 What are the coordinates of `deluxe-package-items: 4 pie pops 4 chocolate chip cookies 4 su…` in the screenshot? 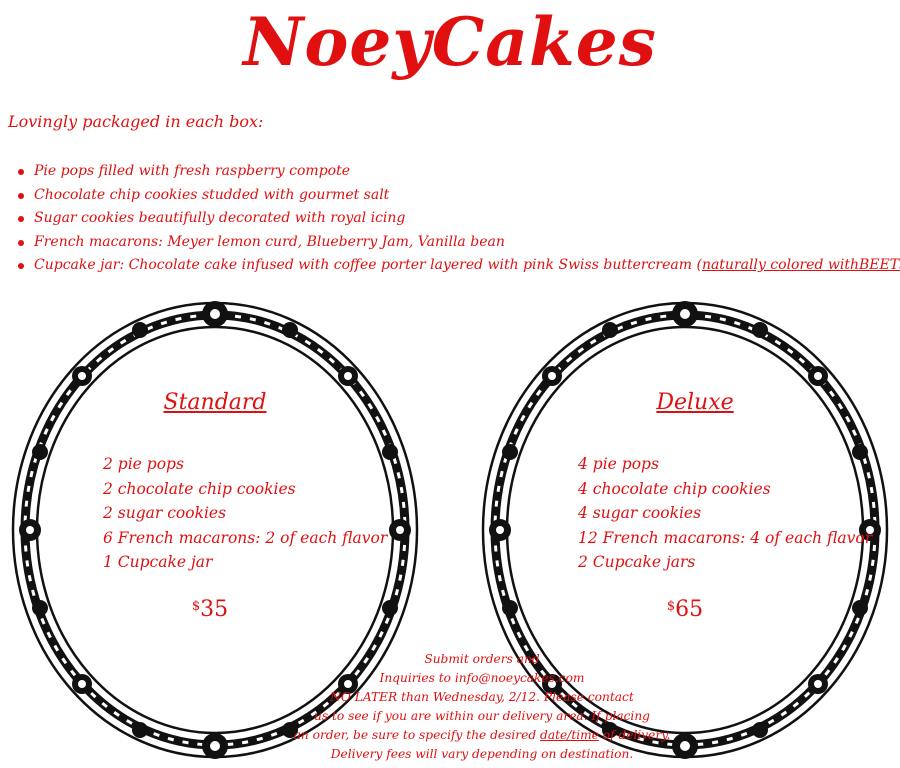 It's located at (725, 513).